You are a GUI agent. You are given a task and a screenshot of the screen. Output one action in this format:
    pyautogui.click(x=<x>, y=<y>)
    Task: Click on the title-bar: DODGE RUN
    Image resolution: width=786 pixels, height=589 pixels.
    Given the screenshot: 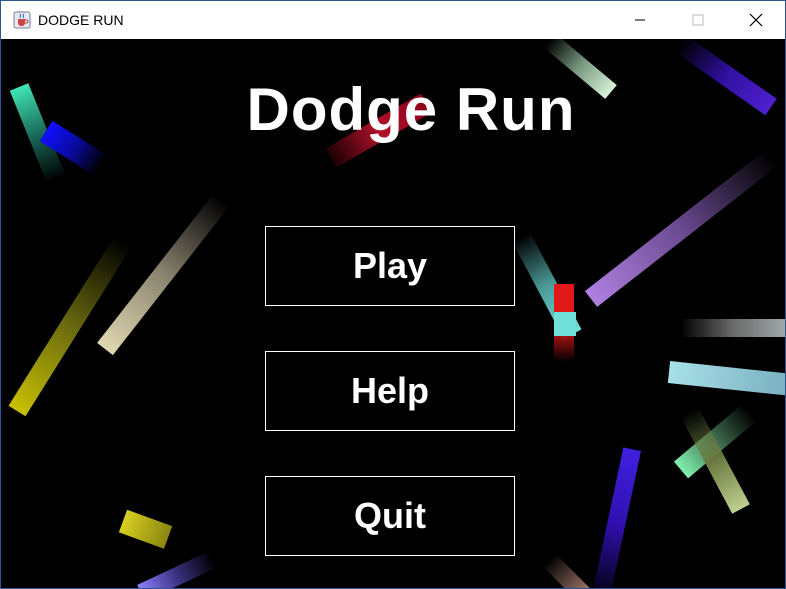 What is the action you would take?
    pyautogui.click(x=393, y=20)
    